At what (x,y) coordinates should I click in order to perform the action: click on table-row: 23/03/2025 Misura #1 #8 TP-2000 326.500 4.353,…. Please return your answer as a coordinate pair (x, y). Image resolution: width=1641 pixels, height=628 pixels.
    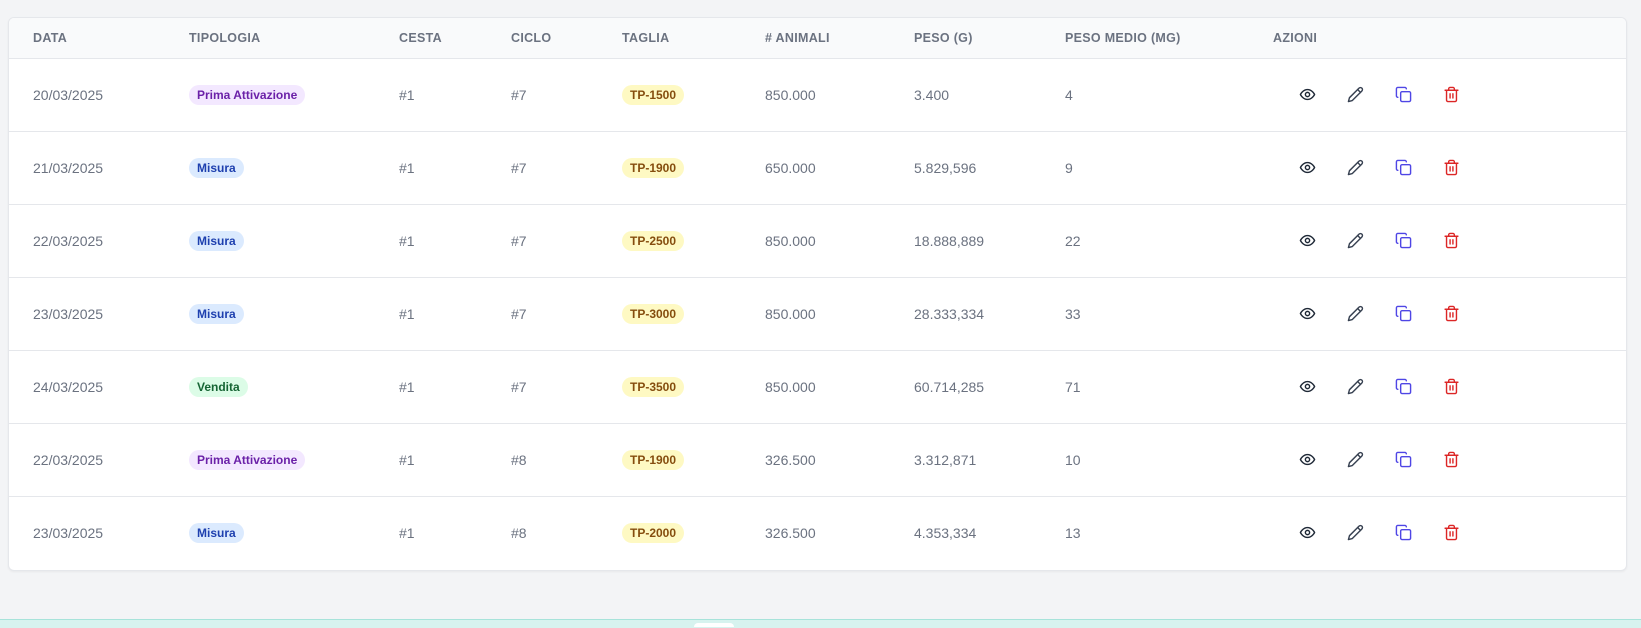
    Looking at the image, I should click on (817, 532).